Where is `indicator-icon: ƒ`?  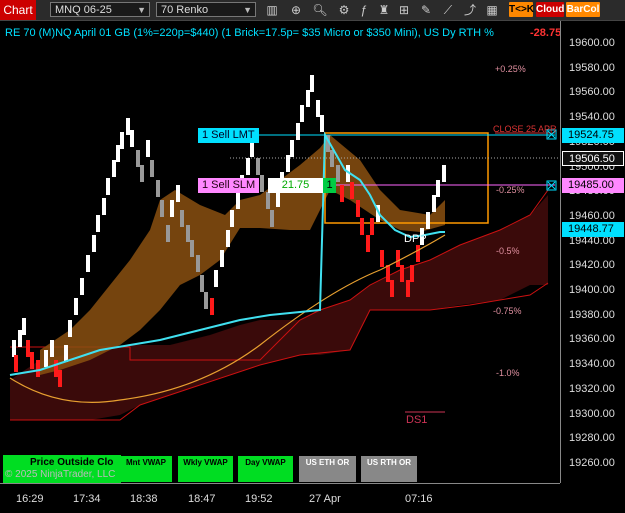 indicator-icon: ƒ is located at coordinates (364, 10).